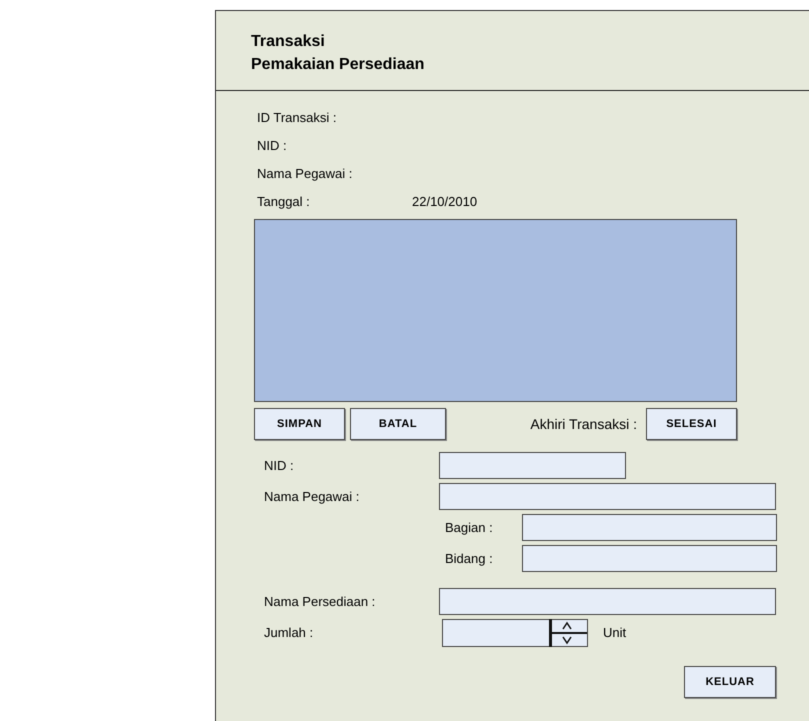  Describe the element at coordinates (279, 465) in the screenshot. I see `field-label: NID :` at that location.